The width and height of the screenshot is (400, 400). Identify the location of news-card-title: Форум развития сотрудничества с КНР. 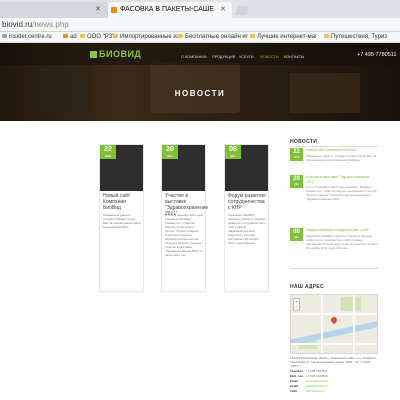
(247, 202).